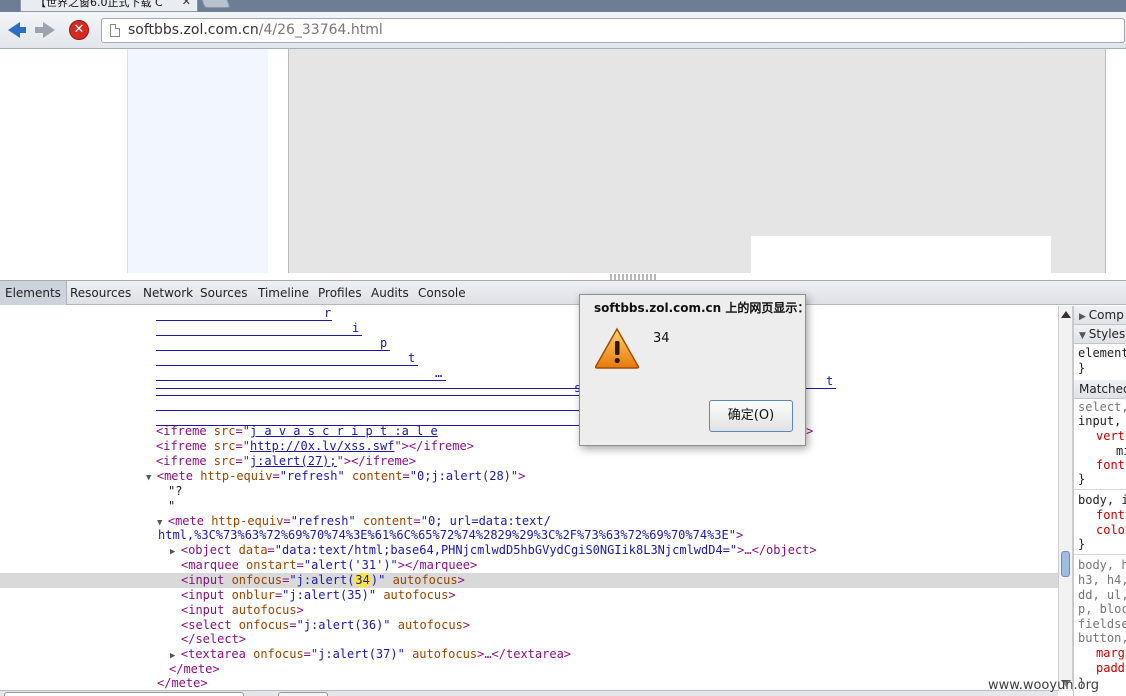 Image resolution: width=1126 pixels, height=696 pixels. Describe the element at coordinates (1102, 353) in the screenshot. I see `element-style-selector: element` at that location.